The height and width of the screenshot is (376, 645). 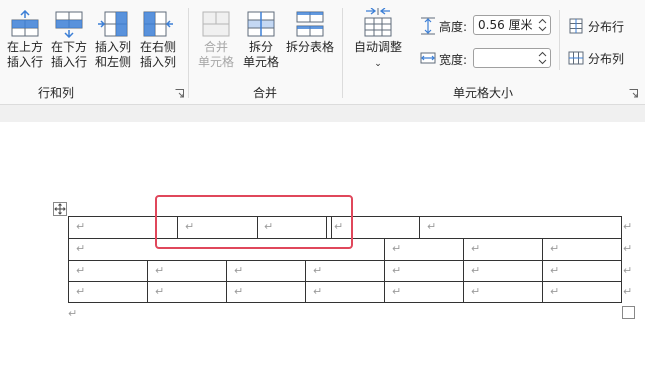 What do you see at coordinates (322, 113) in the screenshot?
I see `document-background` at bounding box center [322, 113].